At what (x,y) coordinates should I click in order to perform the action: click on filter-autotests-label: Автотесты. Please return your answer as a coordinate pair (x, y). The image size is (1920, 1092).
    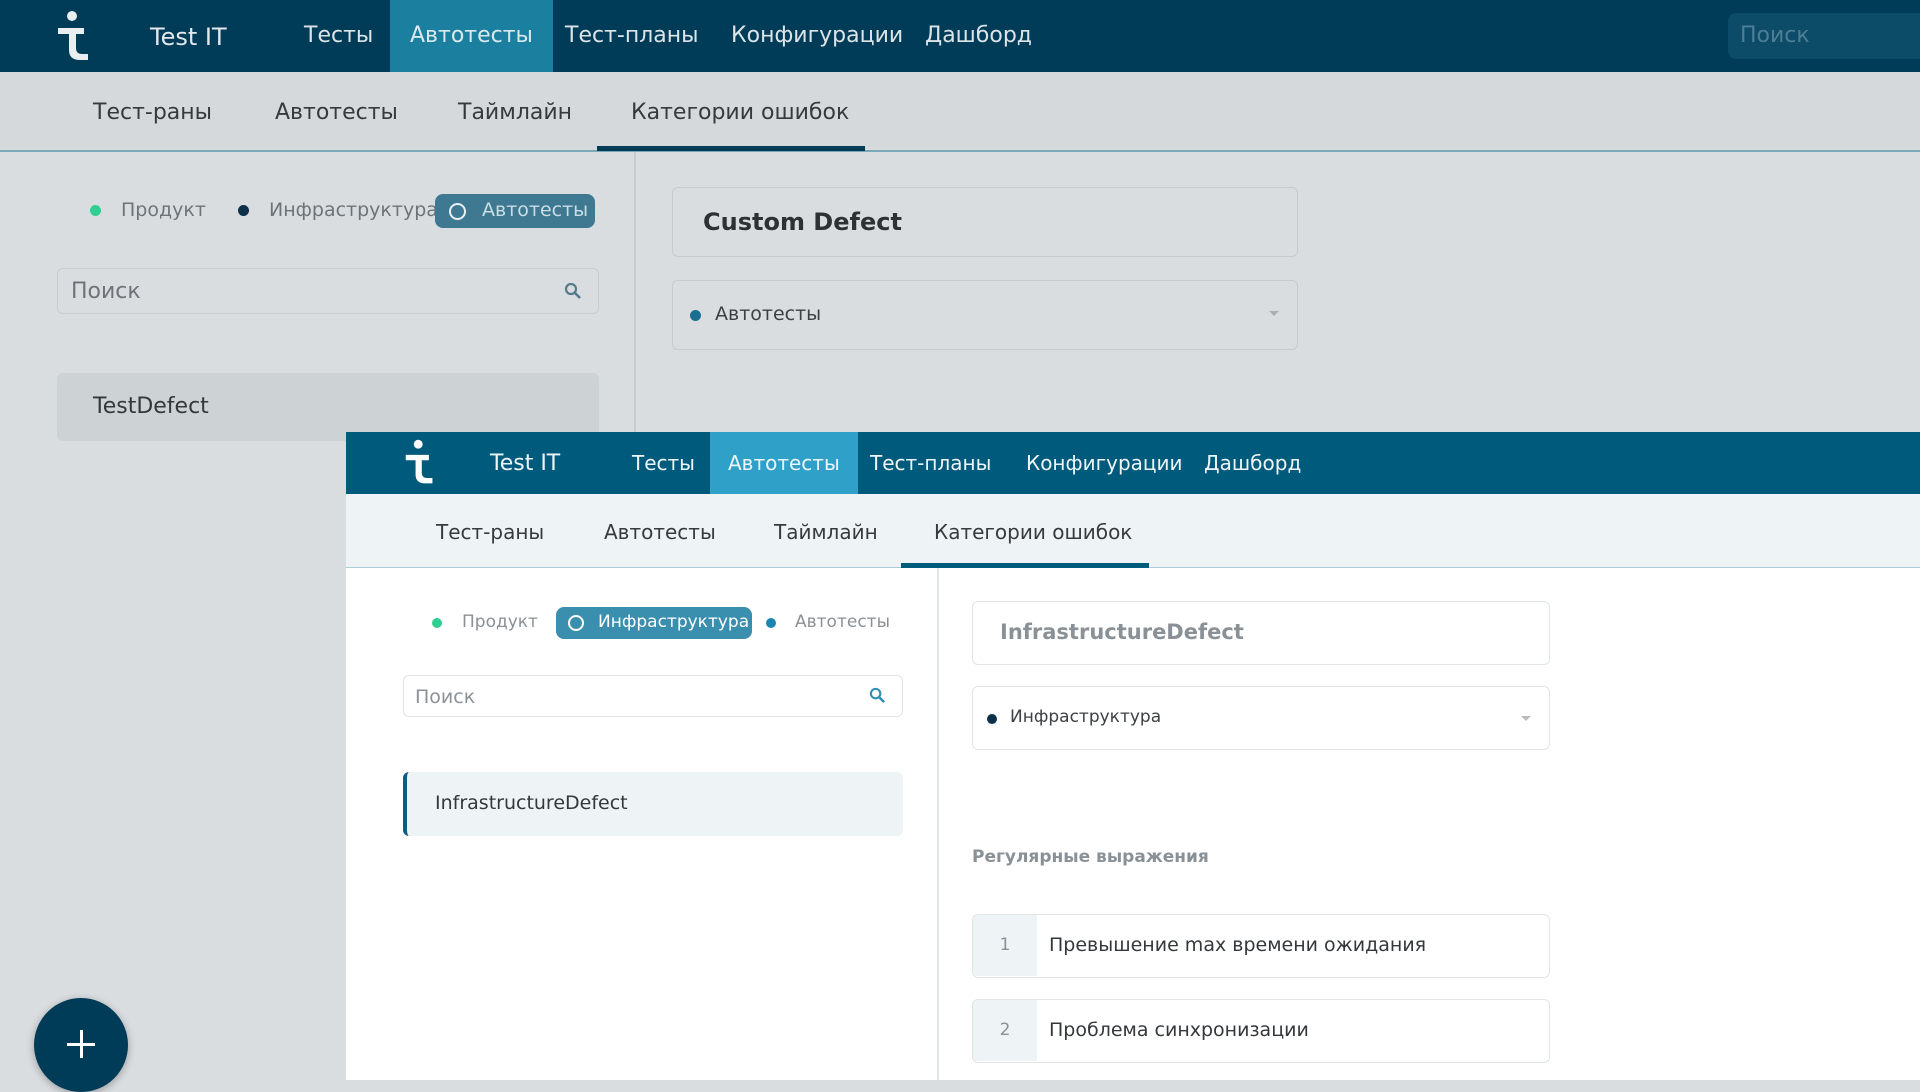
    Looking at the image, I should click on (535, 210).